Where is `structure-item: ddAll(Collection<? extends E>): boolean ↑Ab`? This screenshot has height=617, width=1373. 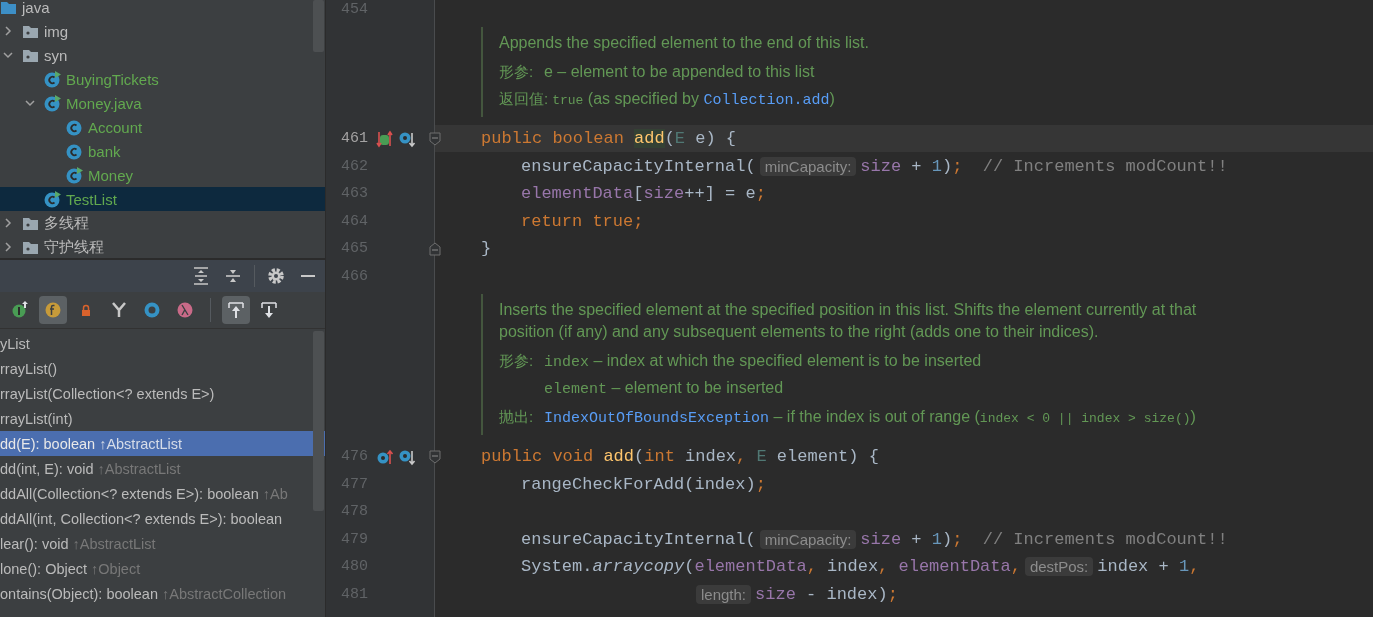
structure-item: ddAll(Collection<? extends E>): boolean ↑Ab is located at coordinates (162, 493).